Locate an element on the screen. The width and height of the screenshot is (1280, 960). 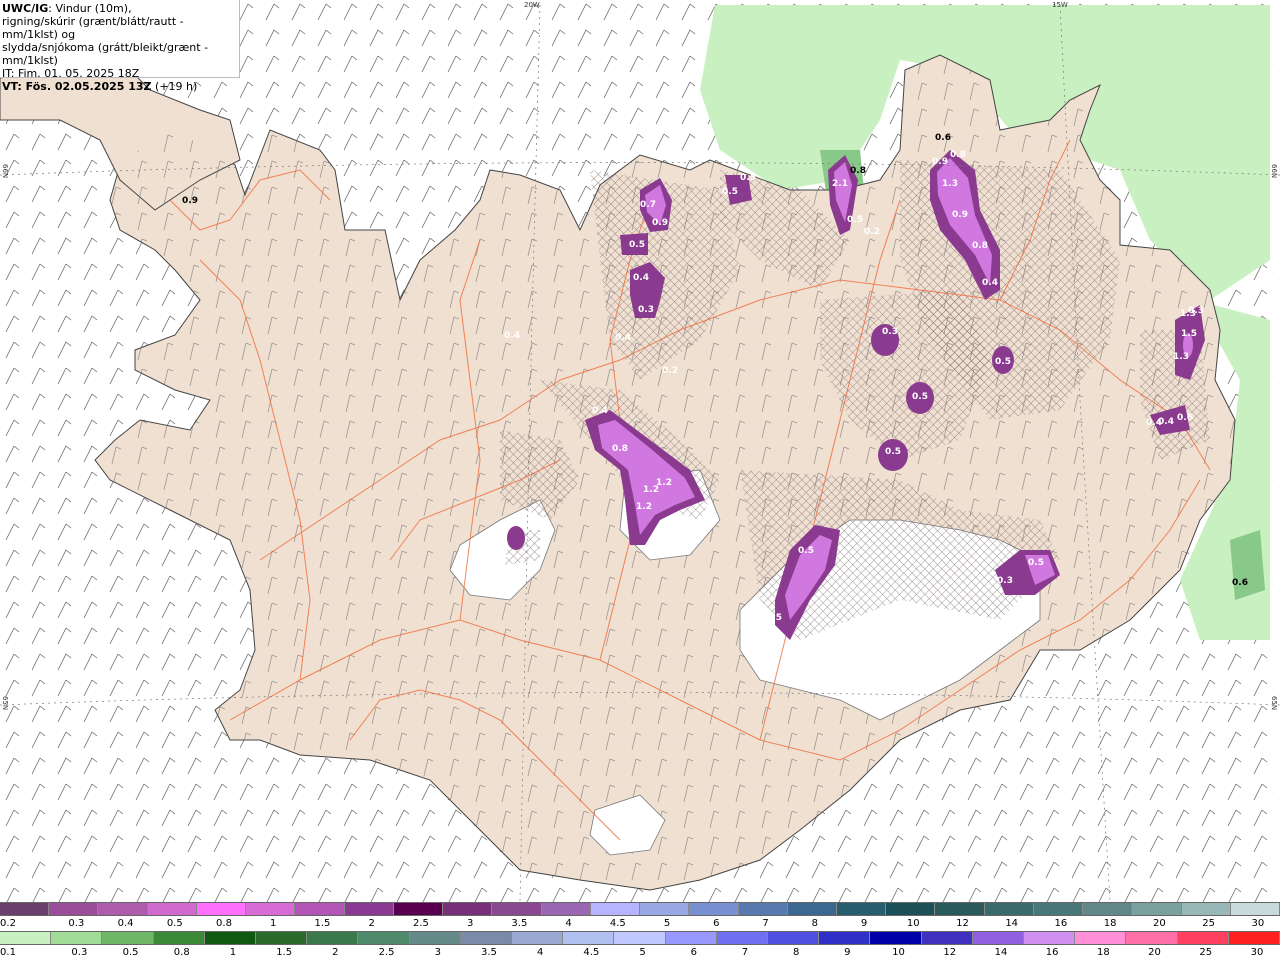
rain-scale-label: 30 is located at coordinates (1257, 952).